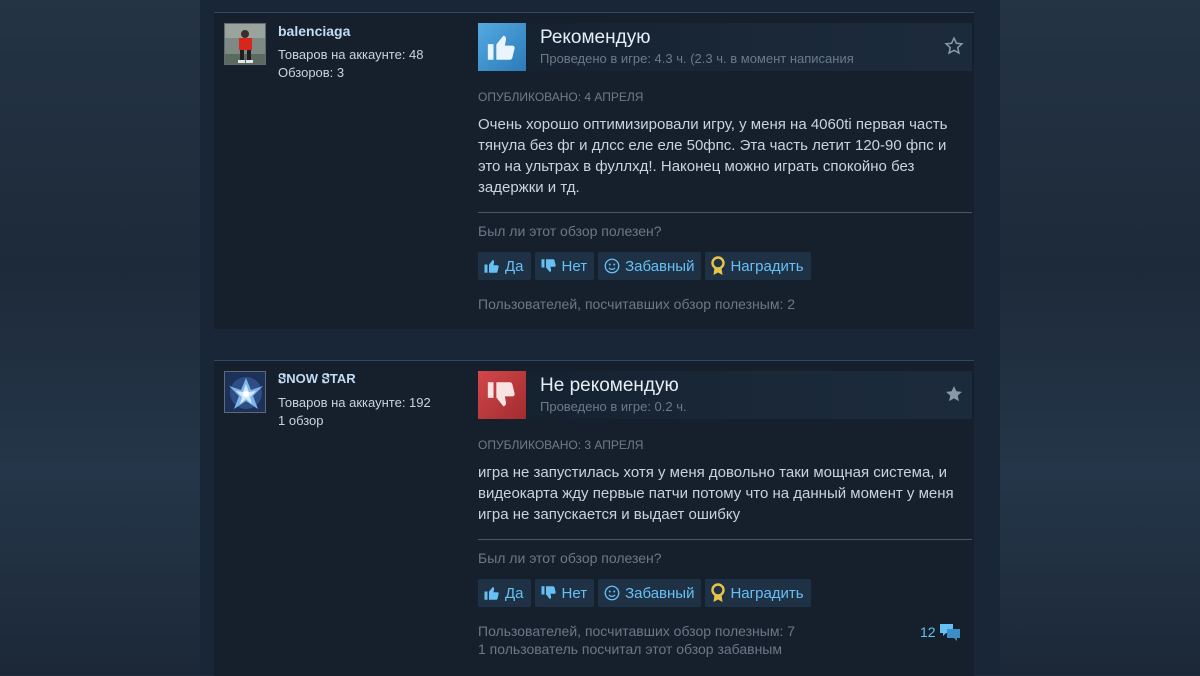 This screenshot has height=676, width=1200. What do you see at coordinates (609, 385) in the screenshot?
I see `verdict-title: Не рекомендую` at bounding box center [609, 385].